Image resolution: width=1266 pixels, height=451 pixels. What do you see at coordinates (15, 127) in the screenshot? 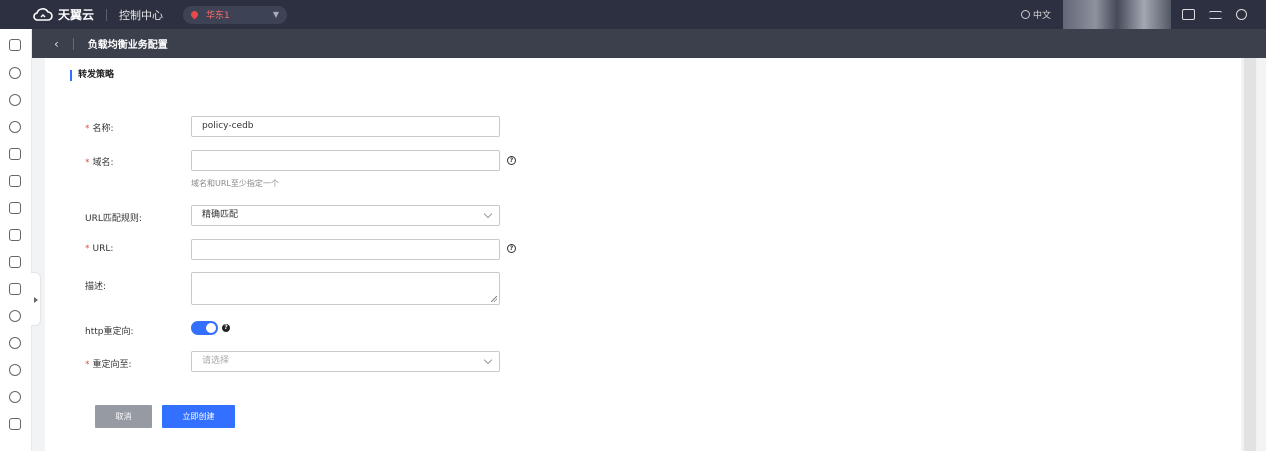
I see `database-icon` at bounding box center [15, 127].